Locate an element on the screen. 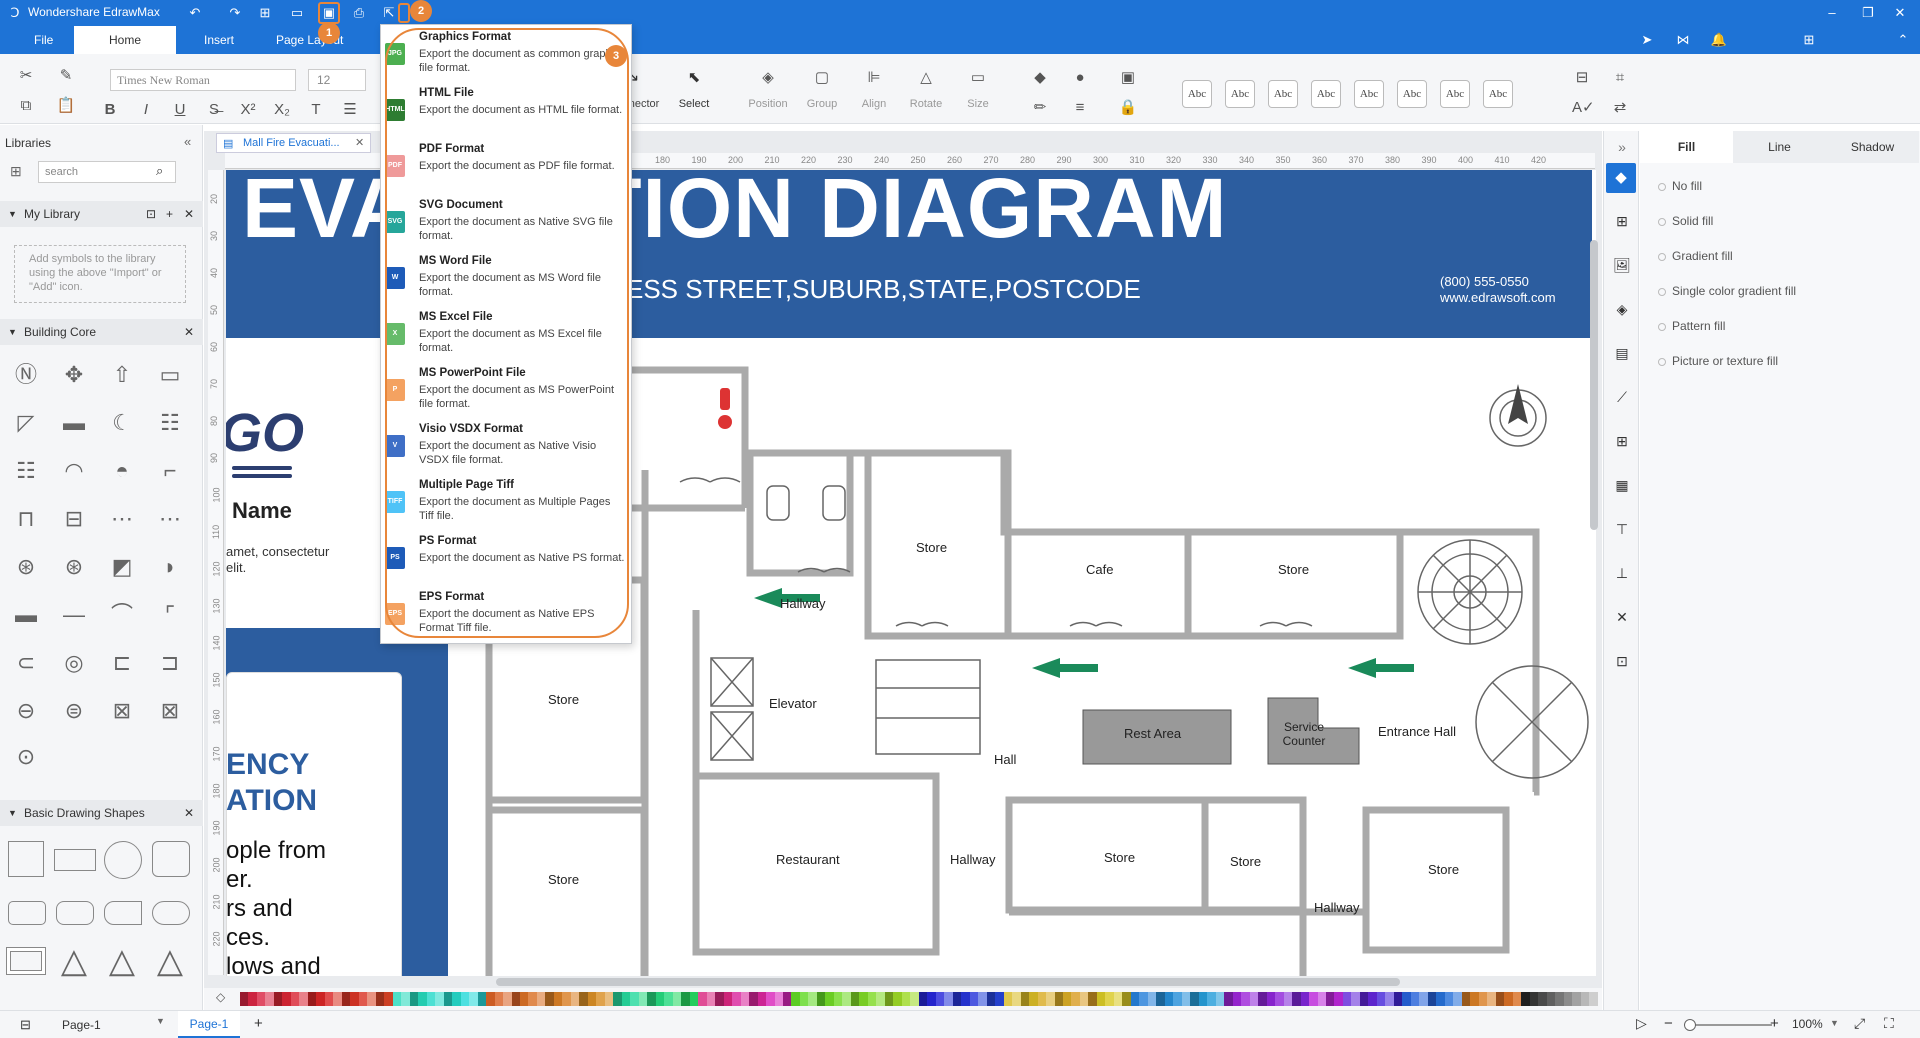 Image resolution: width=1920 pixels, height=1038 pixels. tab-shadow: Shadow is located at coordinates (1872, 147).